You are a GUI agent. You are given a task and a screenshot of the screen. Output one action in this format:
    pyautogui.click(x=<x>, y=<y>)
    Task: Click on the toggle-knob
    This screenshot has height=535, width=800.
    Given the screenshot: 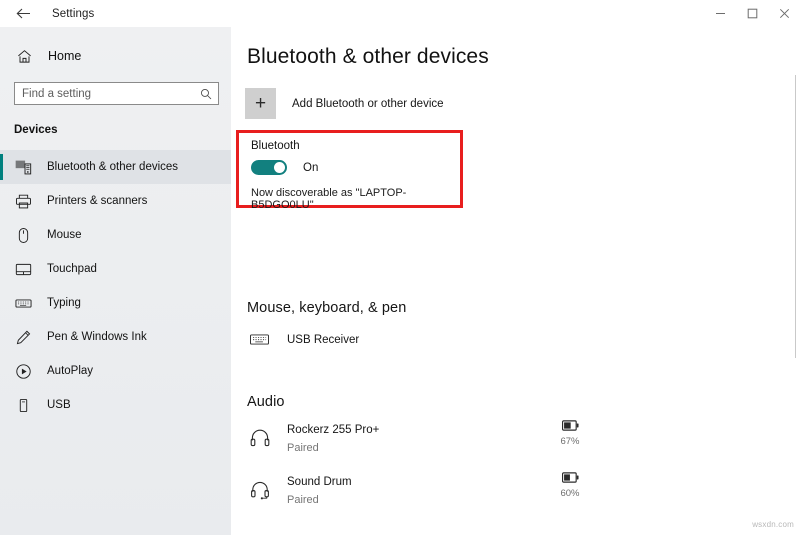 What is the action you would take?
    pyautogui.click(x=279, y=167)
    